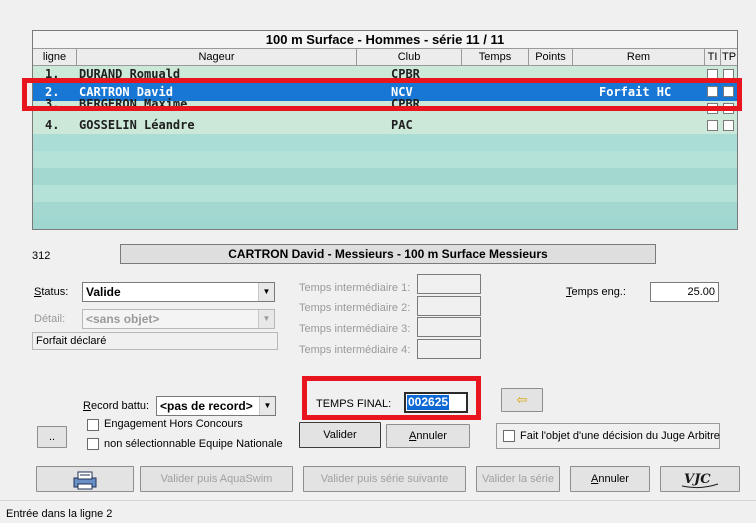 Image resolution: width=756 pixels, height=523 pixels. Describe the element at coordinates (729, 57) in the screenshot. I see `col-header-tp: TP` at that location.